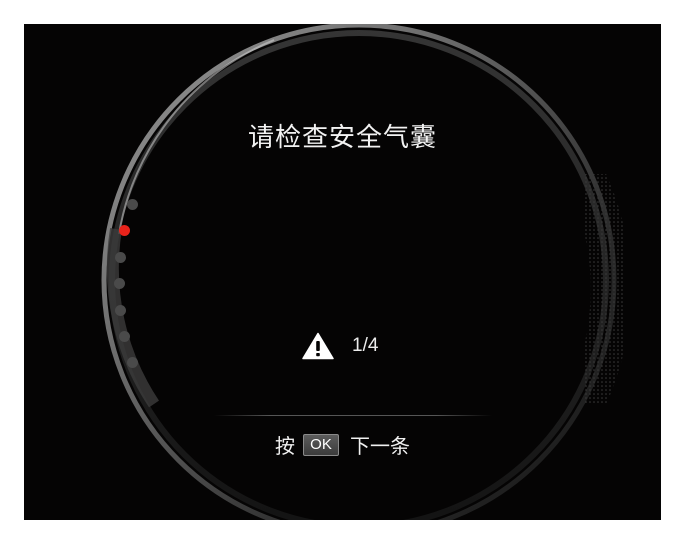 This screenshot has width=685, height=543. I want to click on ok-button: OK, so click(321, 444).